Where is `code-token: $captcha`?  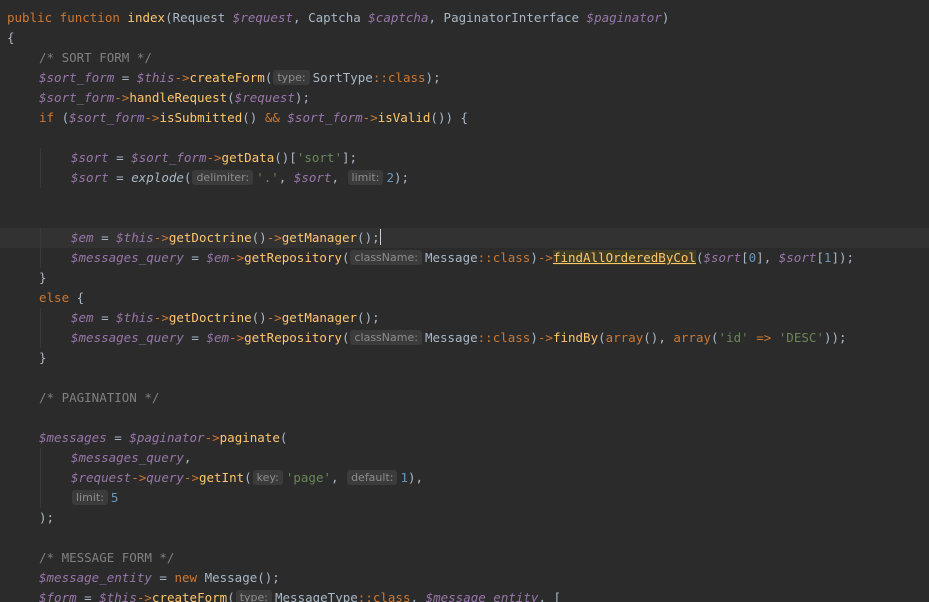
code-token: $captcha is located at coordinates (398, 17).